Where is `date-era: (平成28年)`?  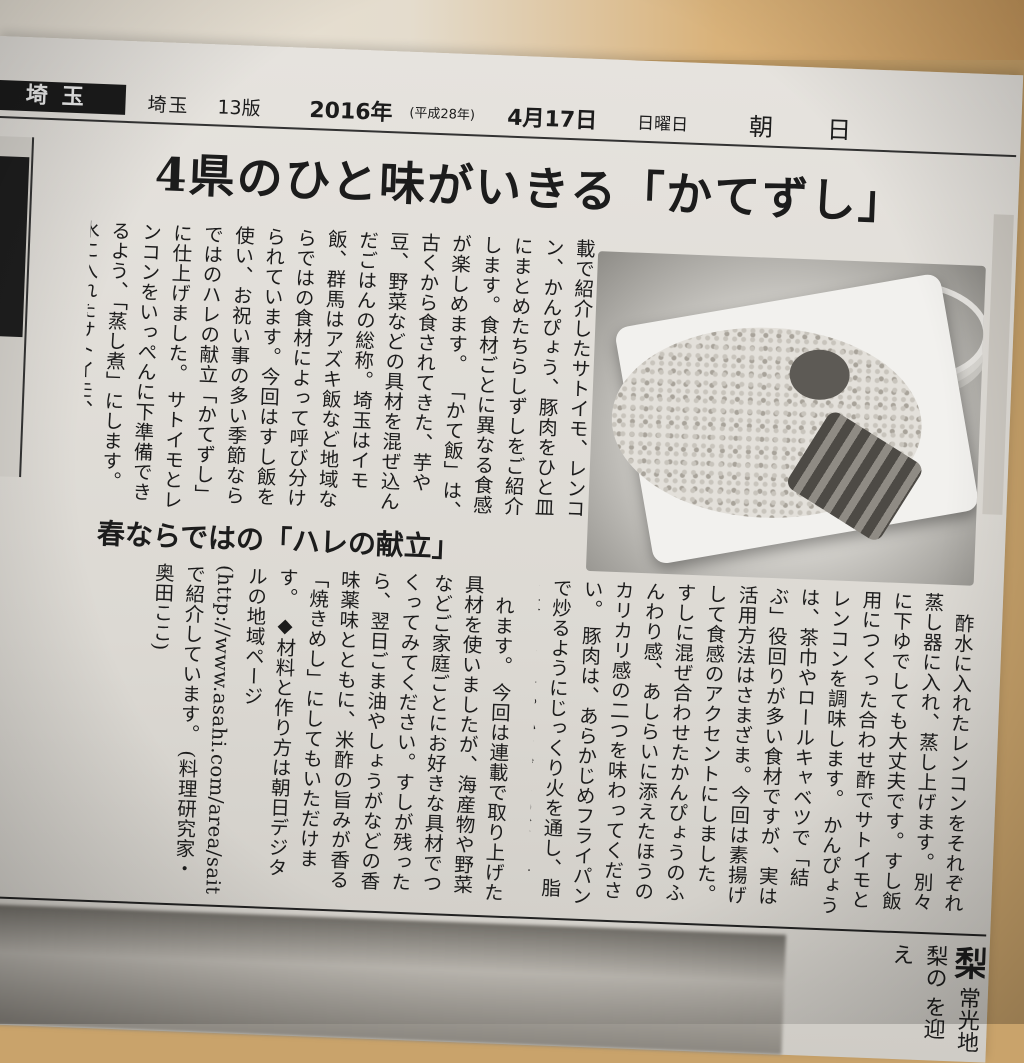 date-era: (平成28年) is located at coordinates (442, 114).